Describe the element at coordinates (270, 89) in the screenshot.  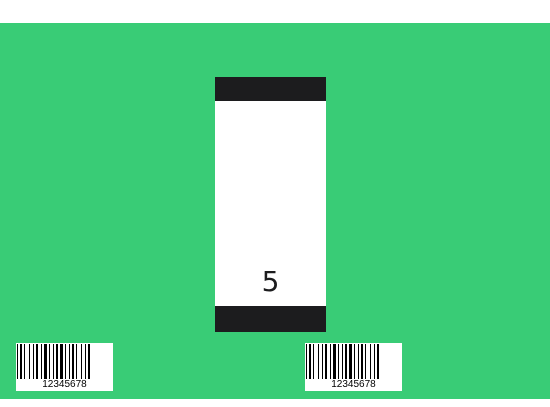
I see `tube-top-cap` at that location.